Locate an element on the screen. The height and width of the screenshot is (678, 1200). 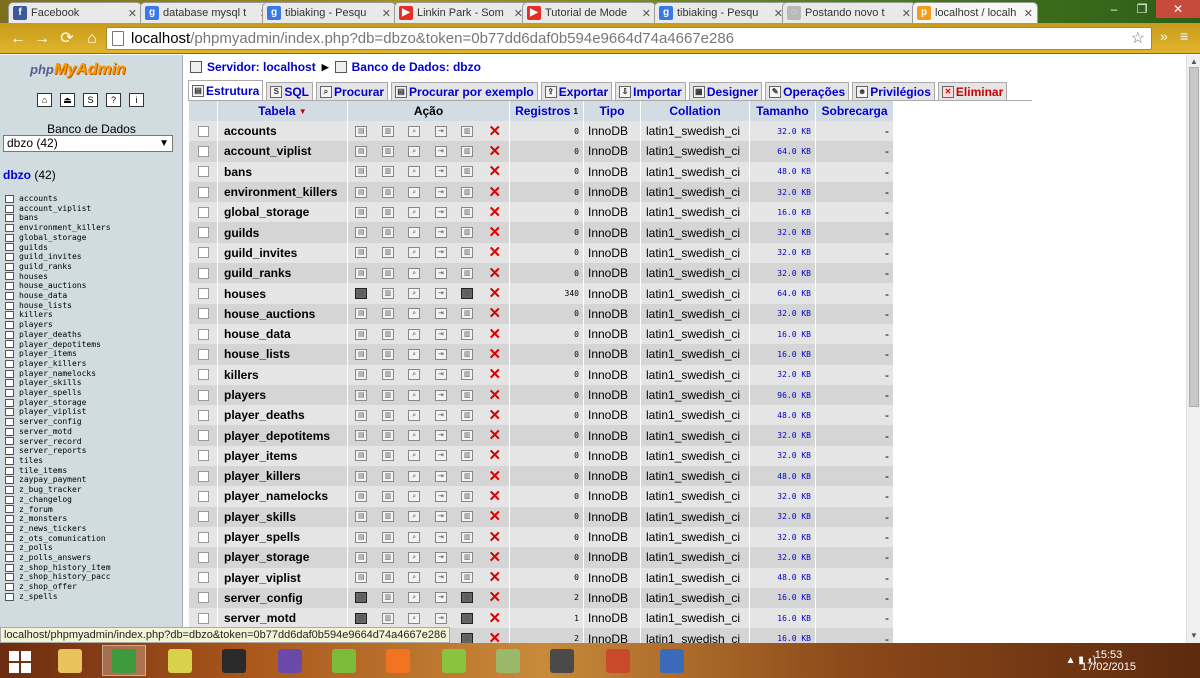
col-tabela: Tabela ▼ is located at coordinates (283, 111).